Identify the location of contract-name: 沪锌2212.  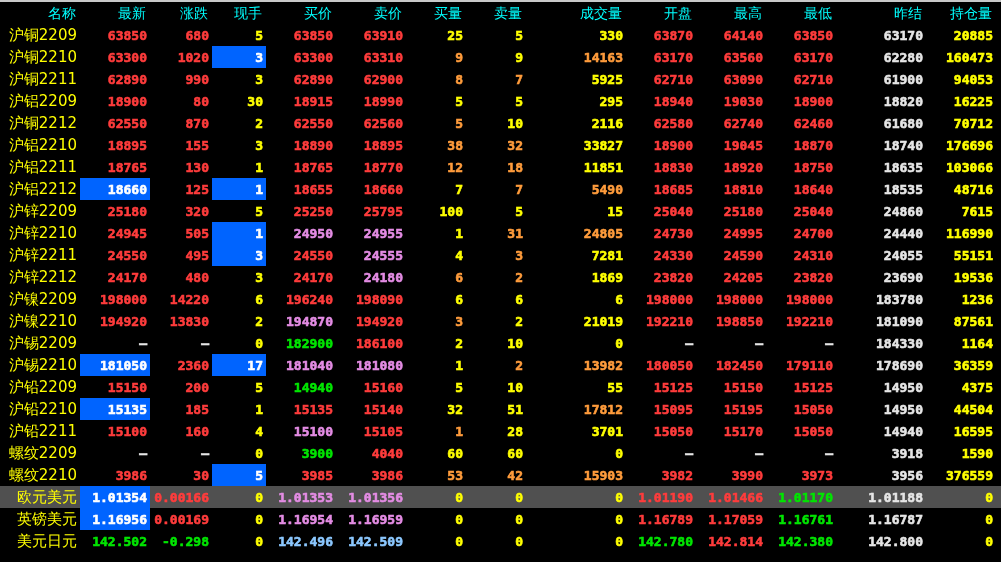
(40, 277).